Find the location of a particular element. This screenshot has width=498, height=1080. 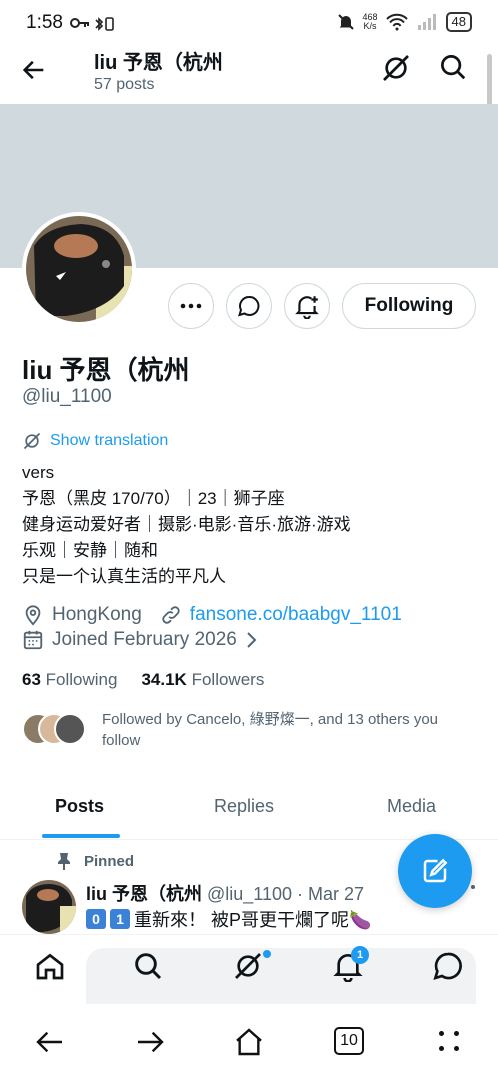

tab-posts: Posts is located at coordinates (79, 806).